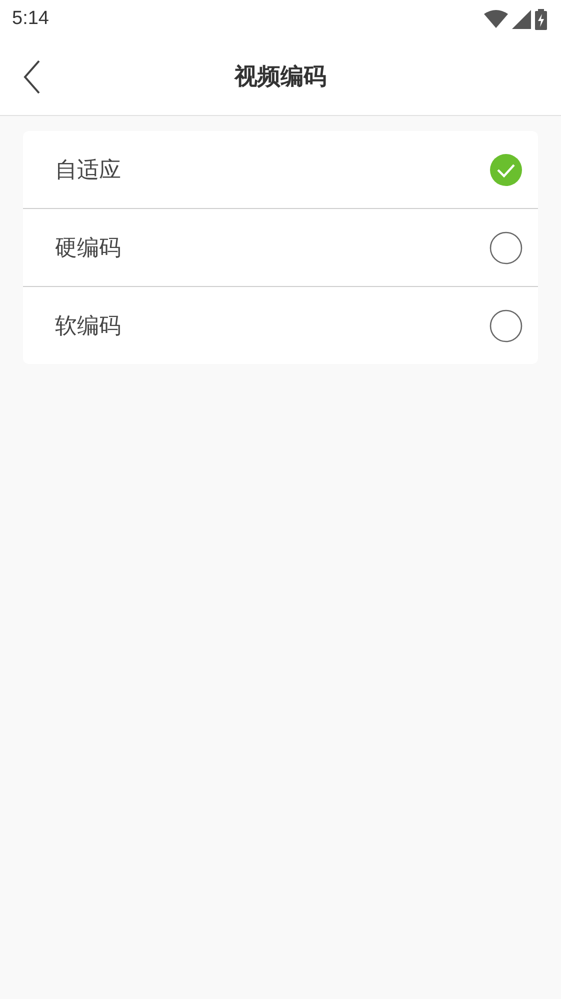 Image resolution: width=561 pixels, height=999 pixels. What do you see at coordinates (280, 77) in the screenshot?
I see `page-title: 视频编码` at bounding box center [280, 77].